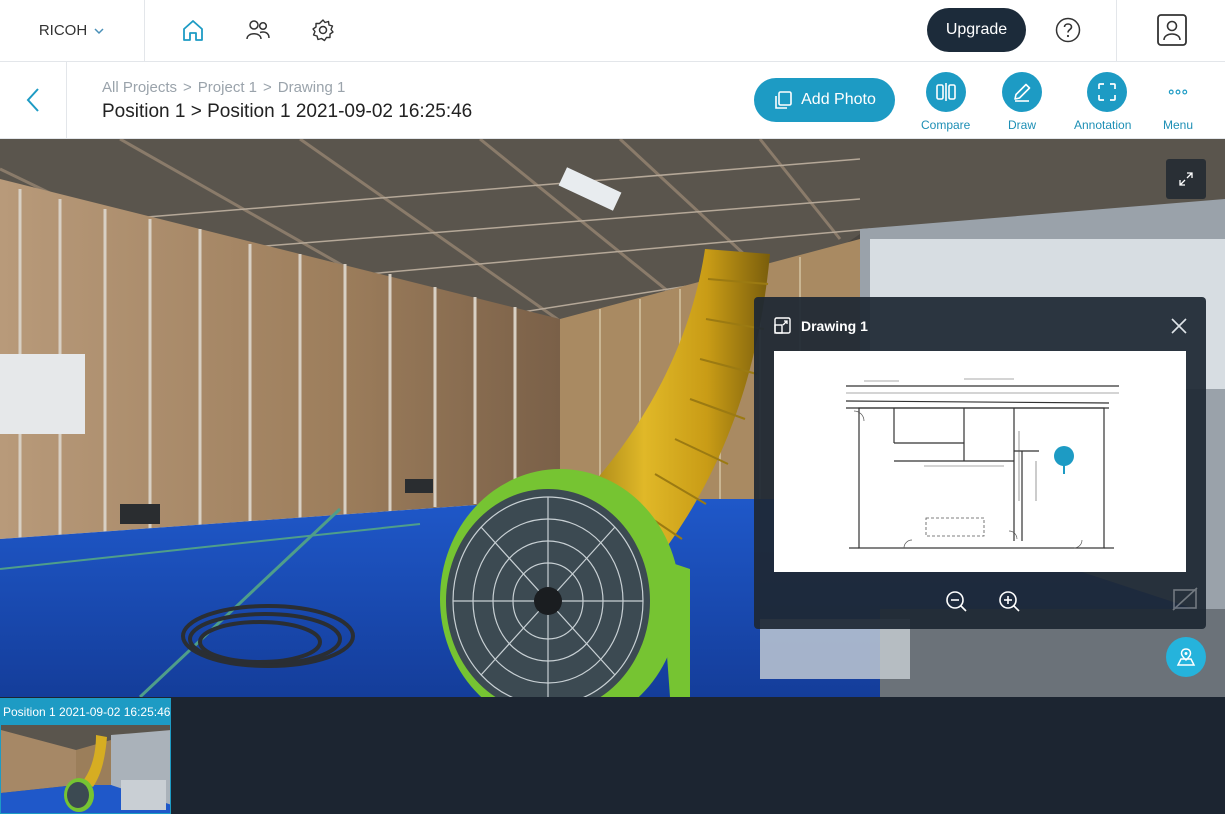 The height and width of the screenshot is (814, 1225). Describe the element at coordinates (838, 99) in the screenshot. I see `add-photo-label: Add Photo` at that location.